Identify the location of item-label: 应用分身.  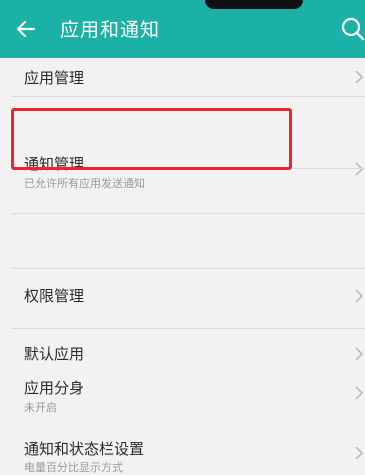
(54, 388).